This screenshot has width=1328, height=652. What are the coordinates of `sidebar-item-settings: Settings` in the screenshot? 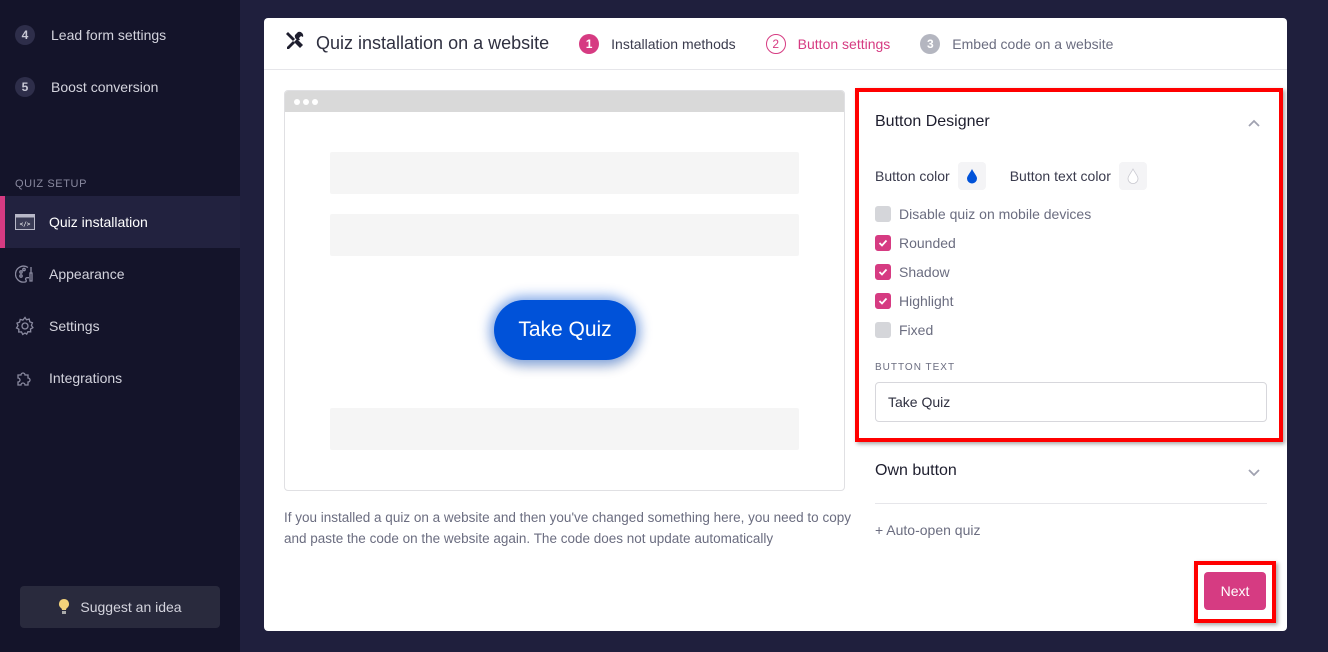 It's located at (120, 326).